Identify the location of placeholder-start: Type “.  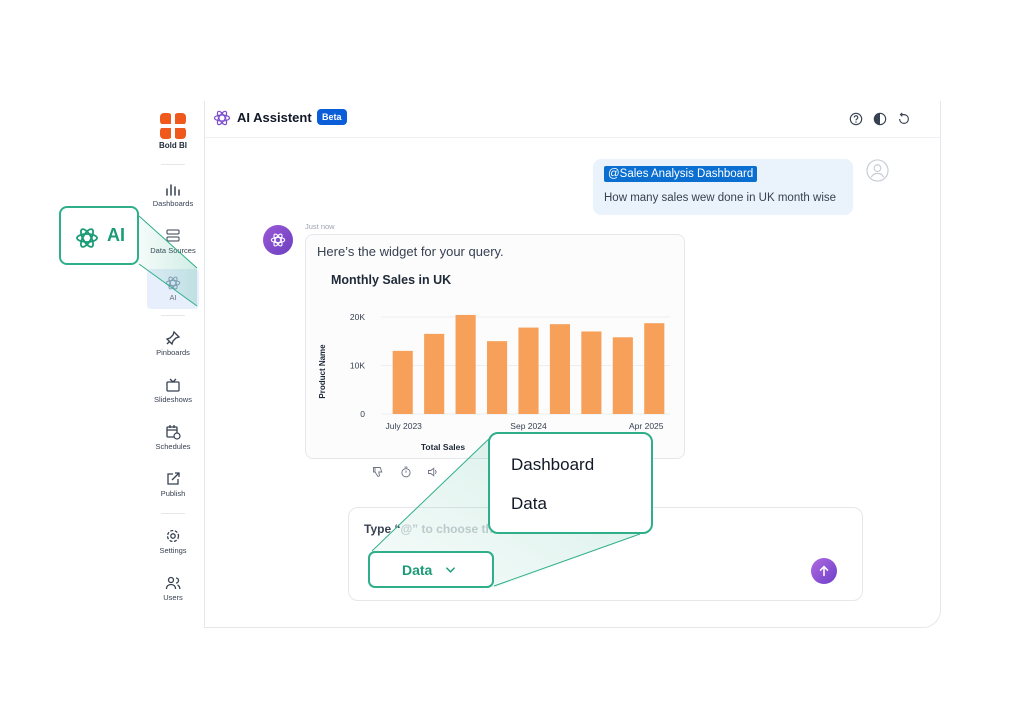
(382, 529).